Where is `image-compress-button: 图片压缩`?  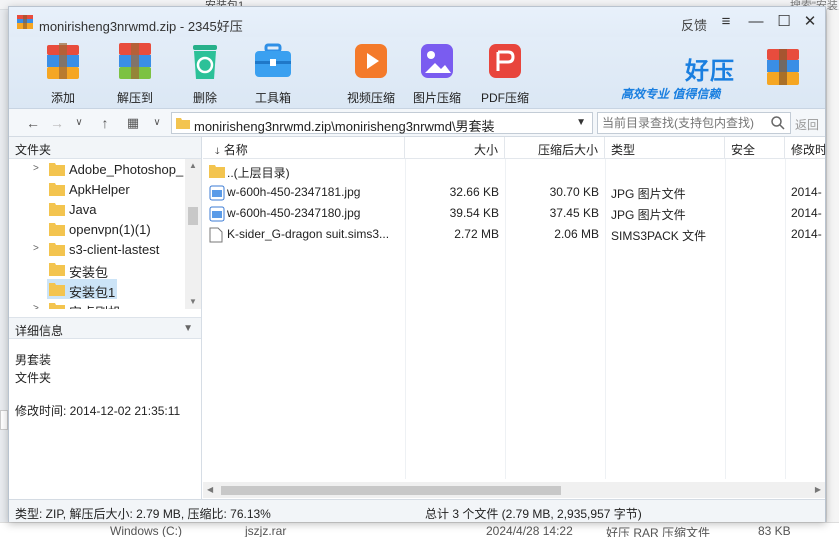
image-compress-button: 图片压缩 is located at coordinates (437, 73).